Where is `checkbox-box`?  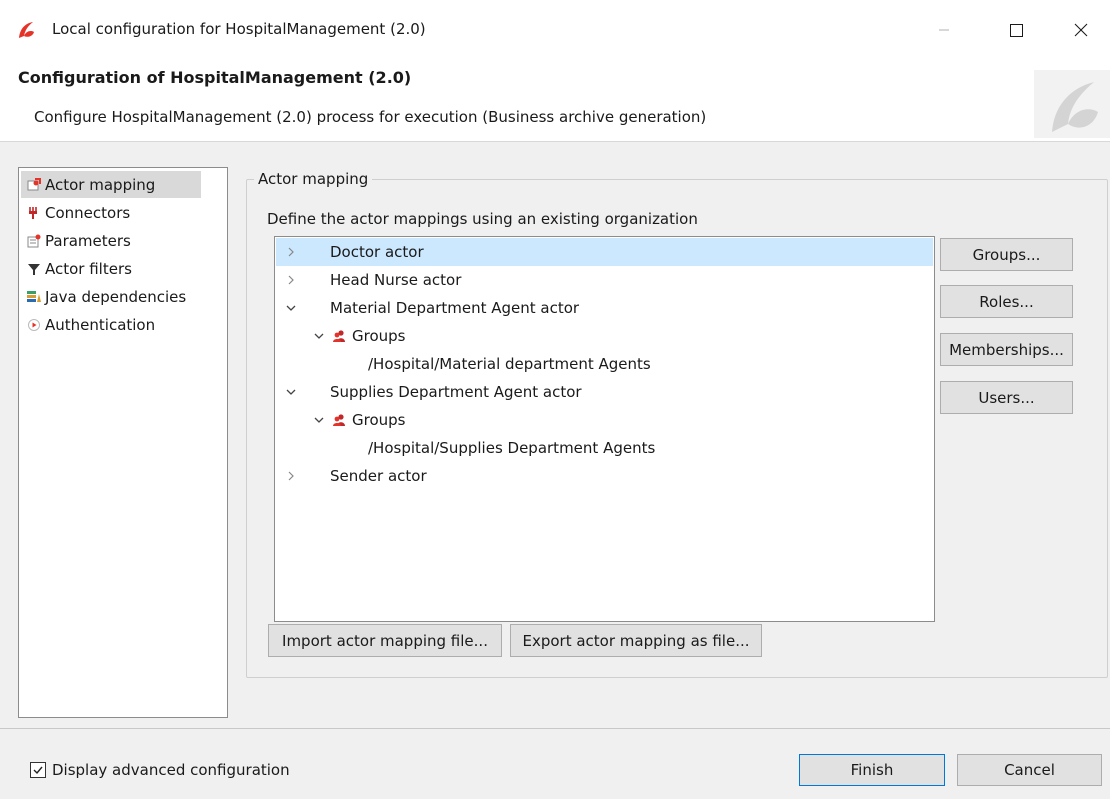 checkbox-box is located at coordinates (38, 770).